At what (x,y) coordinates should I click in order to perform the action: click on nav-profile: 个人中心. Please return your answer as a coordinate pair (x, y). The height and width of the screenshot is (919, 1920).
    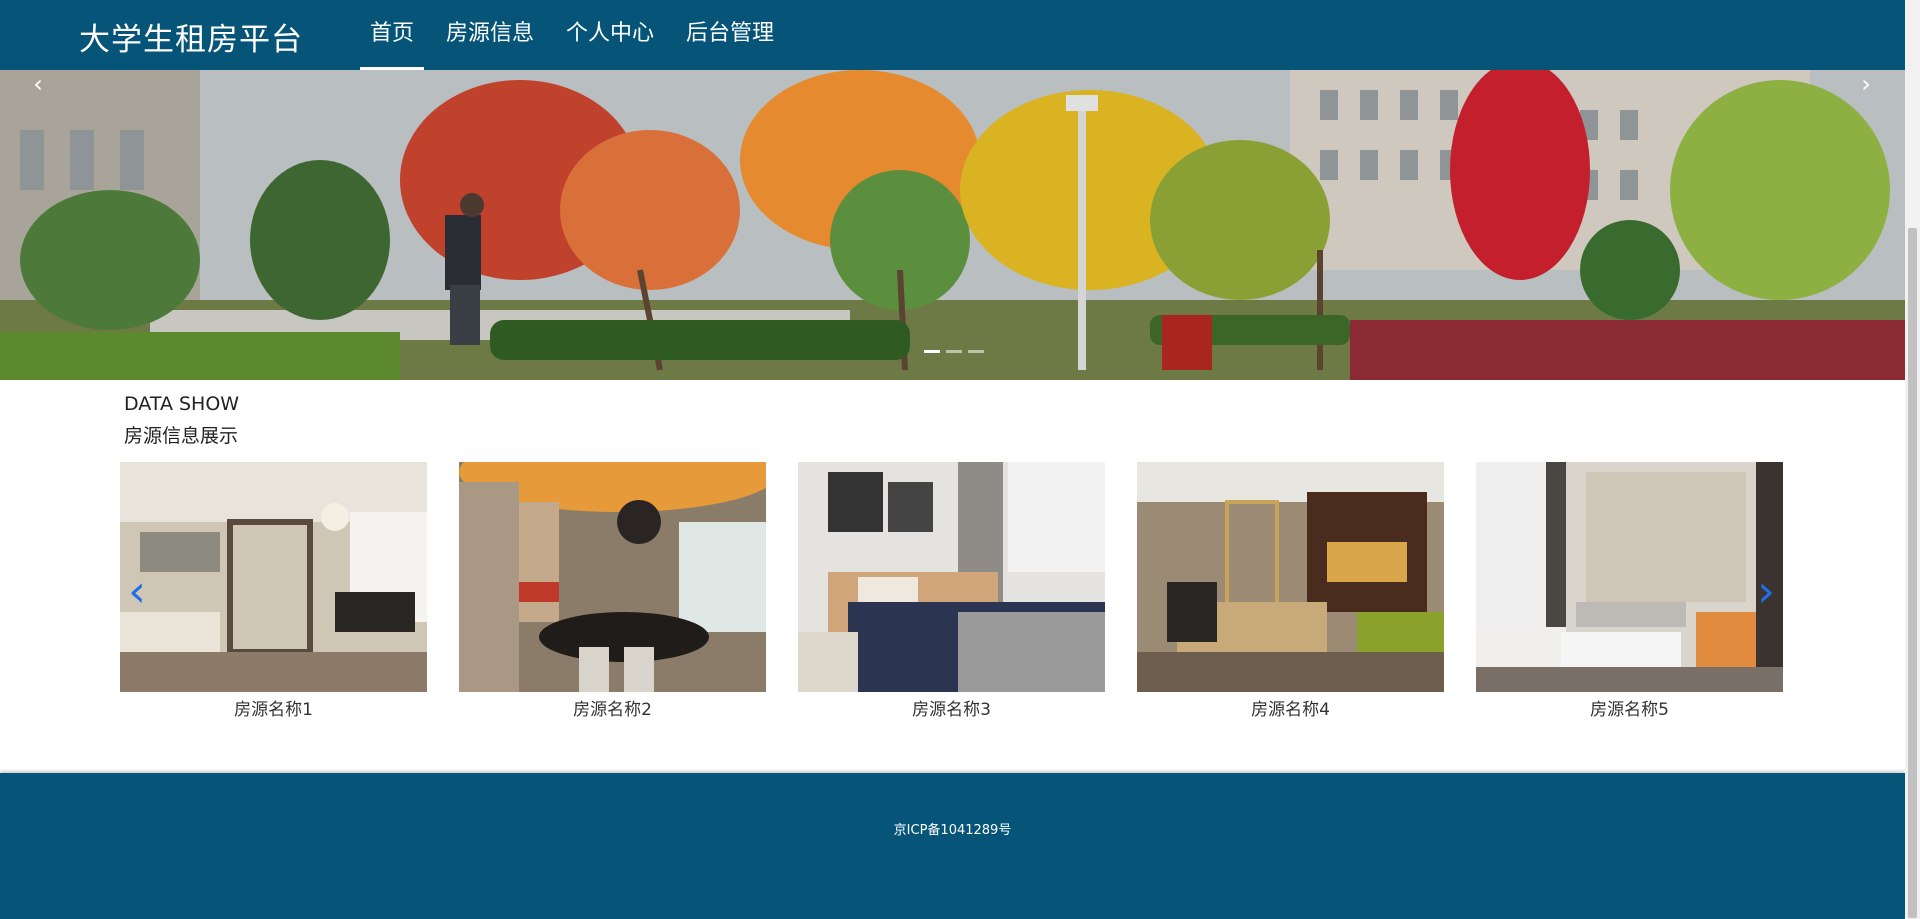
    Looking at the image, I should click on (610, 35).